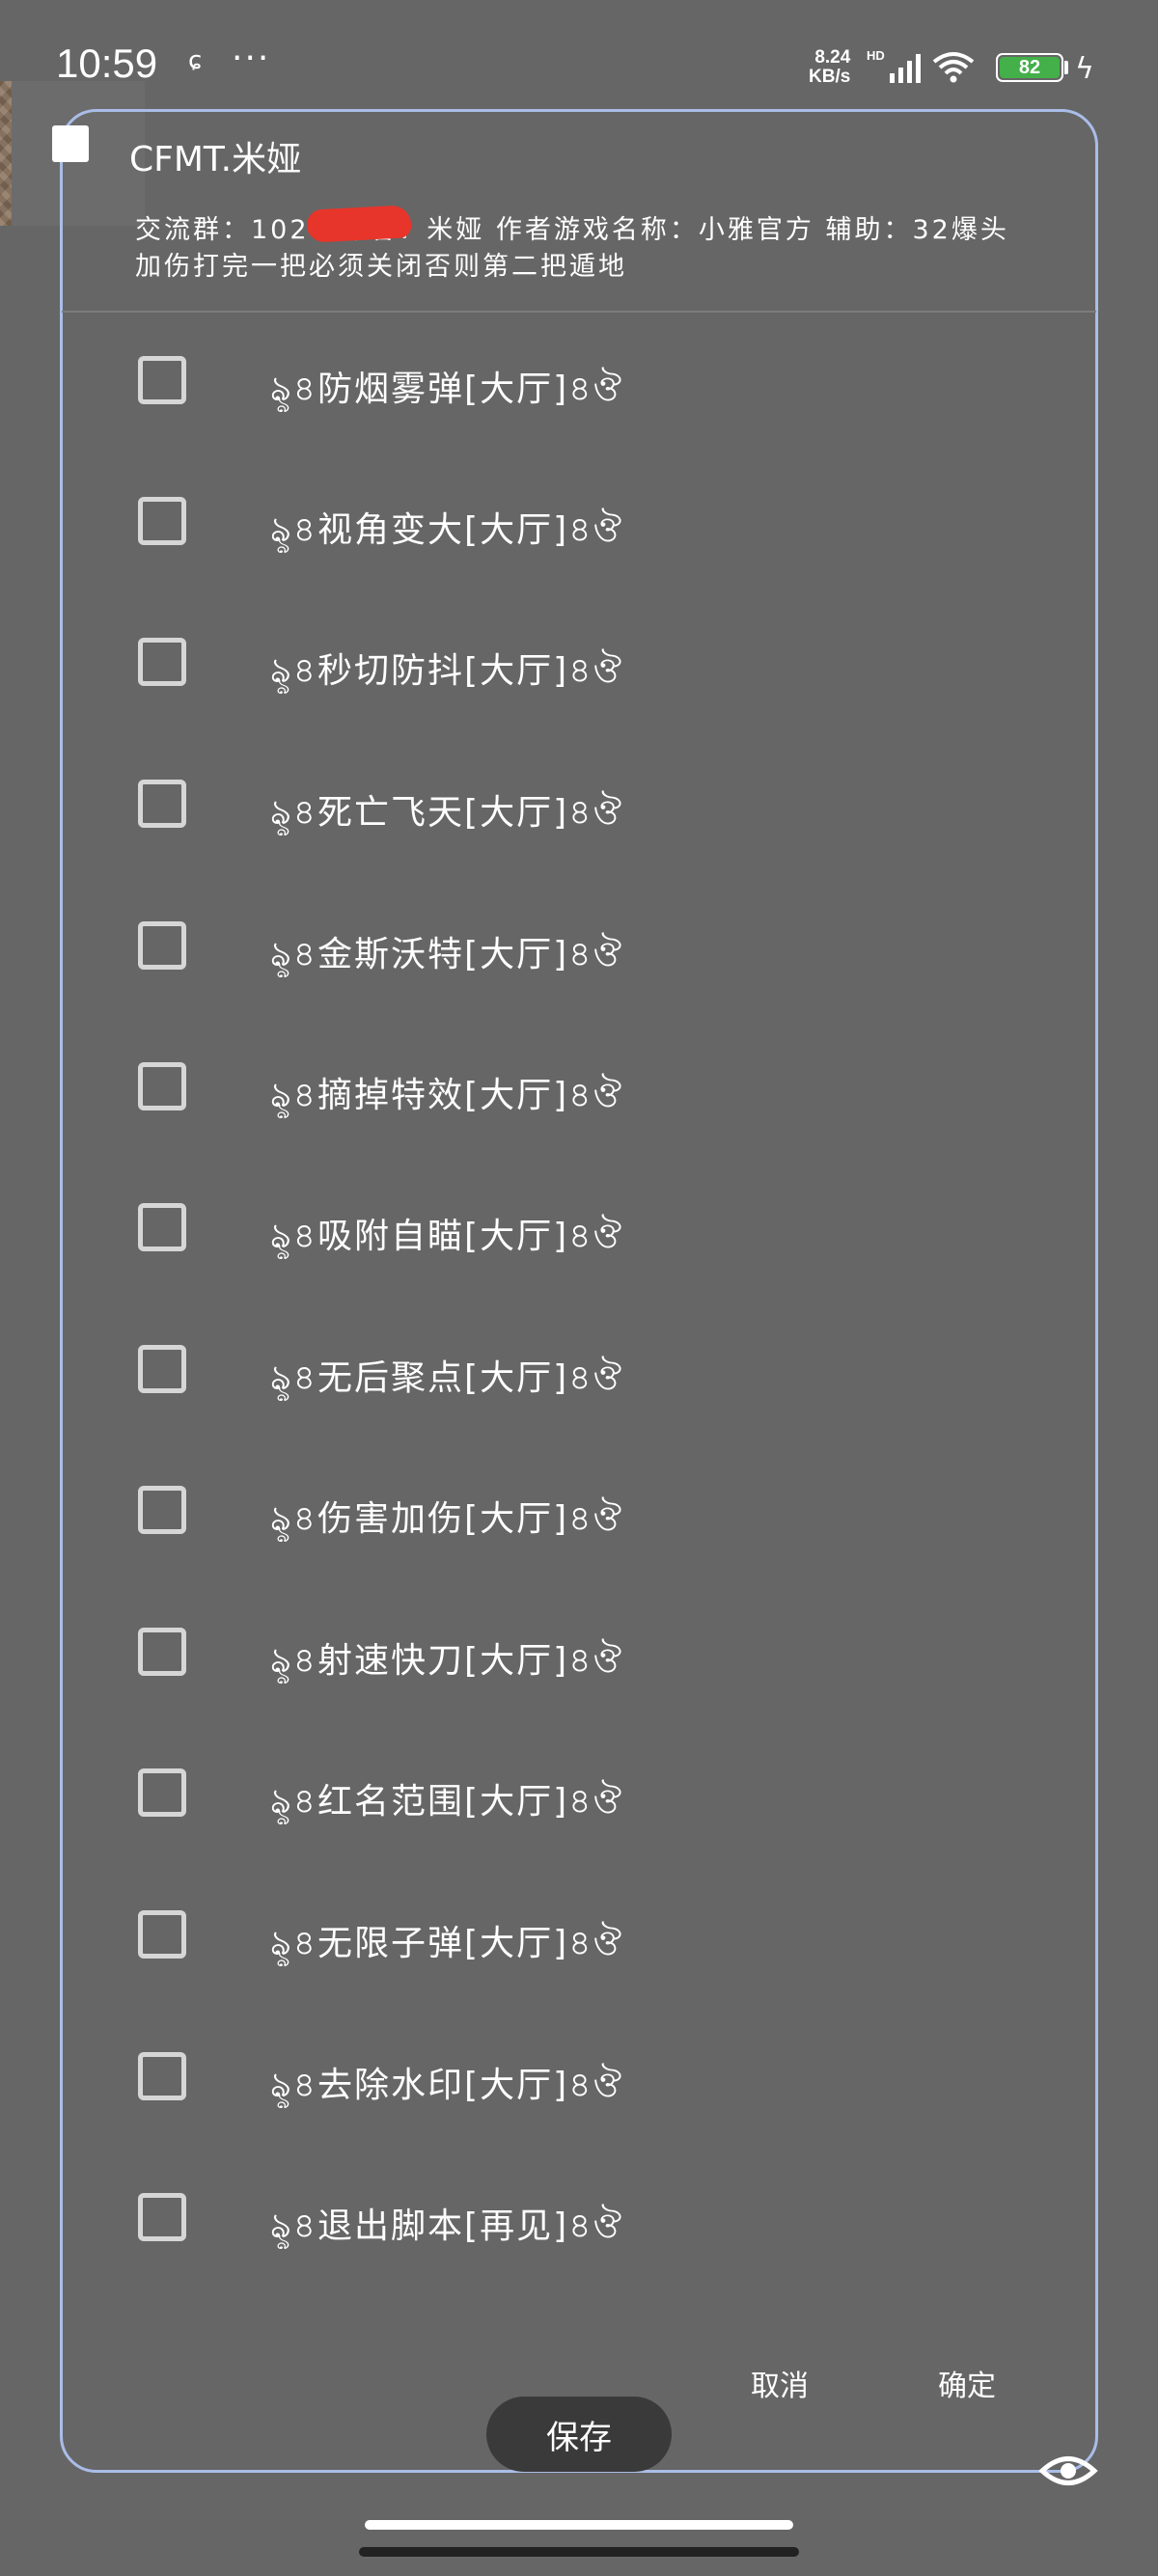  I want to click on option-label: ৡ৪视角变大[大厅]৪ঔ, so click(447, 530).